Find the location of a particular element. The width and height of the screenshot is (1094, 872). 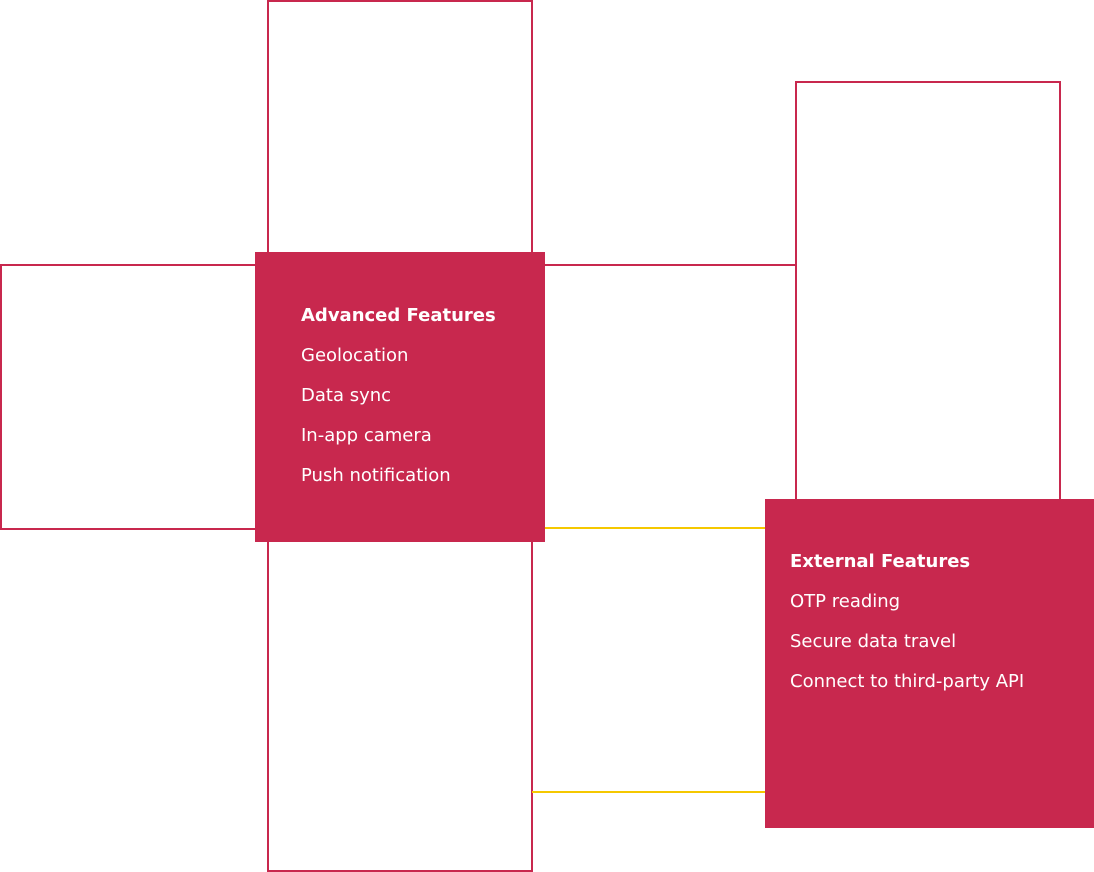

connector-yellow-bottom is located at coordinates (649, 792).